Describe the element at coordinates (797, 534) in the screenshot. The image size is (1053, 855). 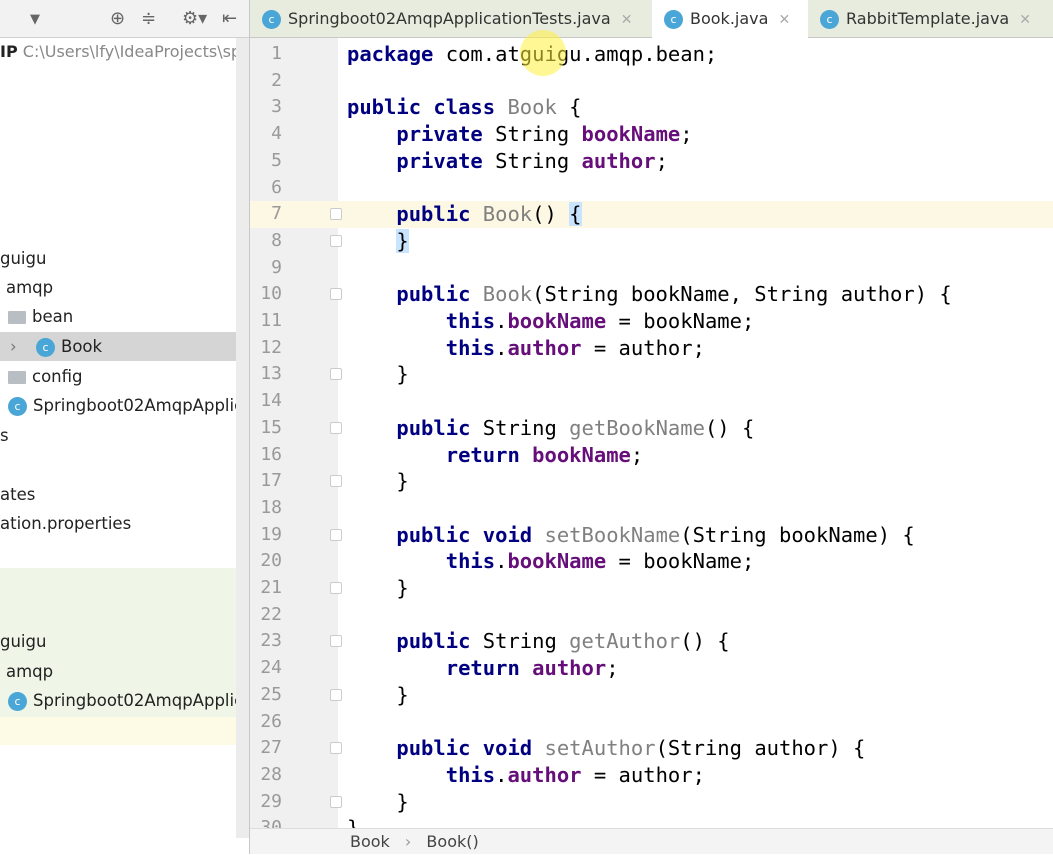
I see `code-token: (String bookName) {` at that location.